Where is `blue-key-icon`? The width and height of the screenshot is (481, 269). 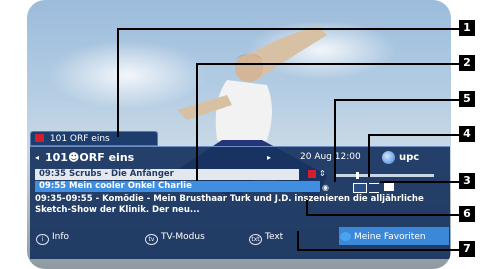
blue-key-icon is located at coordinates (345, 236).